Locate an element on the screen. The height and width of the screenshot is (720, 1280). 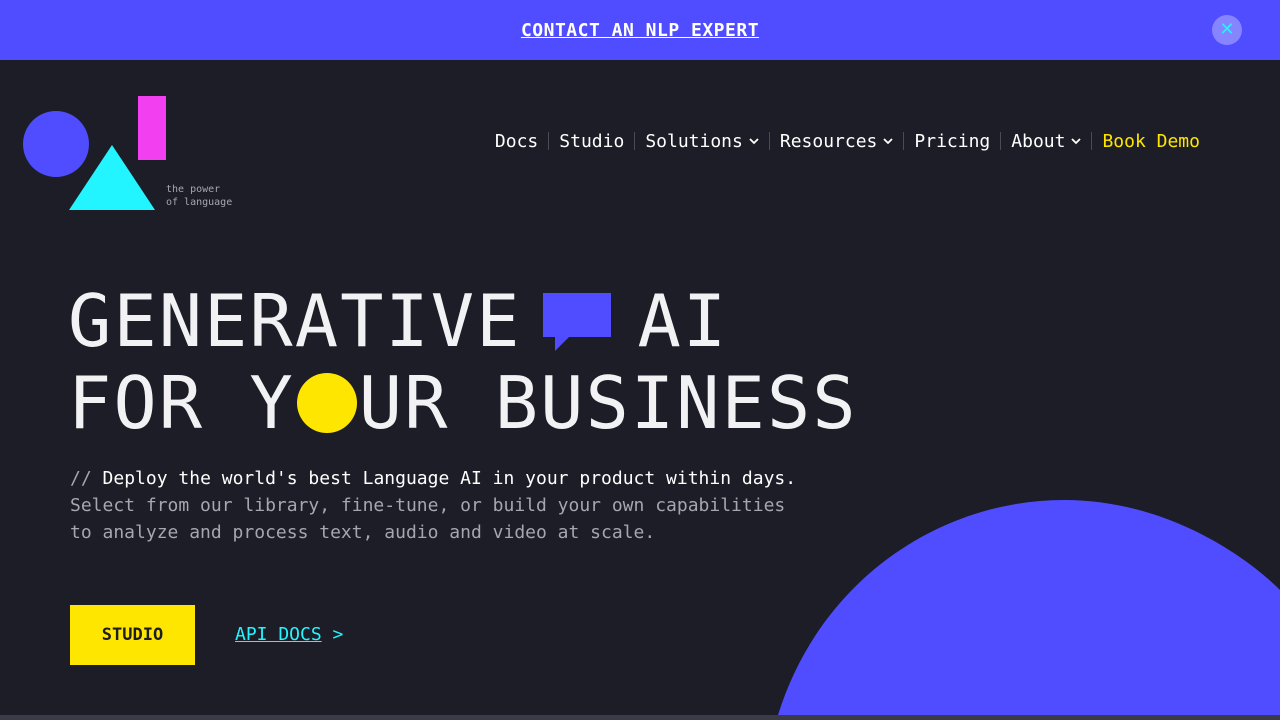
close-banner-button: ✕ is located at coordinates (1227, 30).